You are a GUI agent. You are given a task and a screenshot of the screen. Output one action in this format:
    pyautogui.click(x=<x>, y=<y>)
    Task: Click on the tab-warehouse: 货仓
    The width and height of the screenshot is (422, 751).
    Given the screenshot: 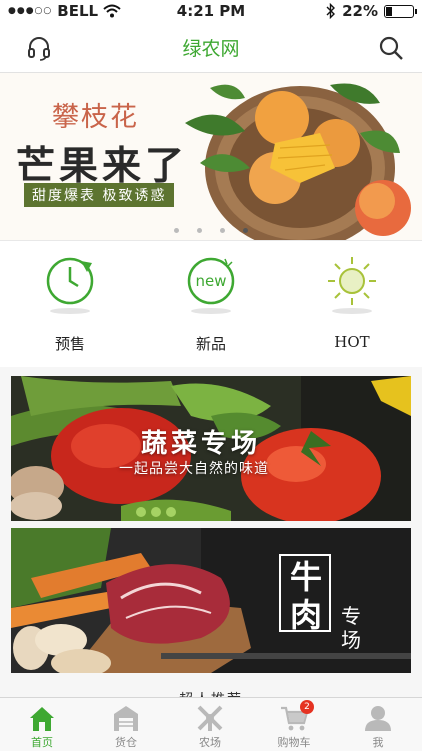 What is the action you would take?
    pyautogui.click(x=126, y=724)
    